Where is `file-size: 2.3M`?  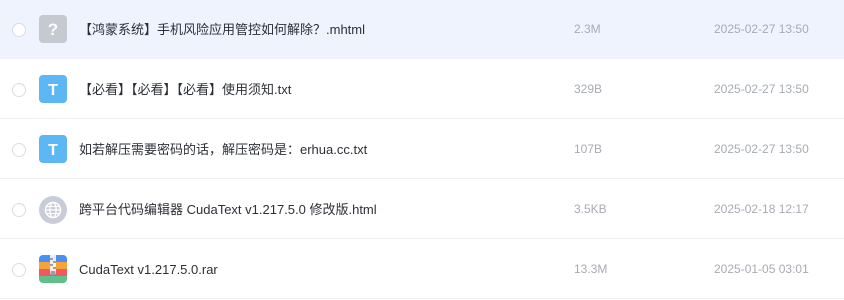 file-size: 2.3M is located at coordinates (587, 29).